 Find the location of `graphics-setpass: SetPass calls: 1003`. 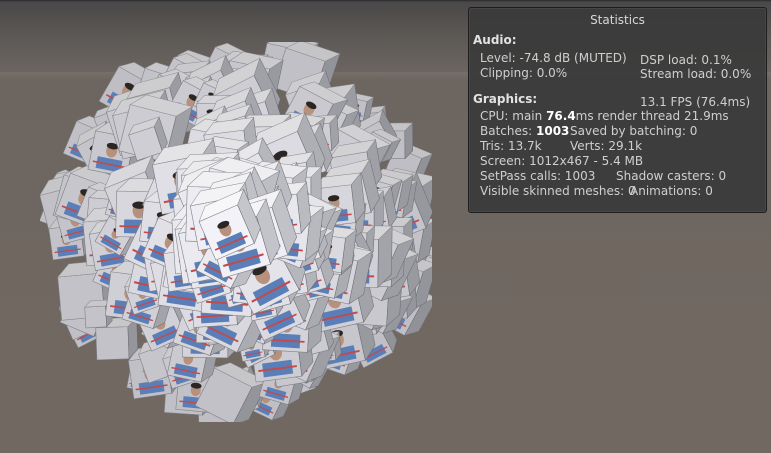

graphics-setpass: SetPass calls: 1003 is located at coordinates (538, 176).